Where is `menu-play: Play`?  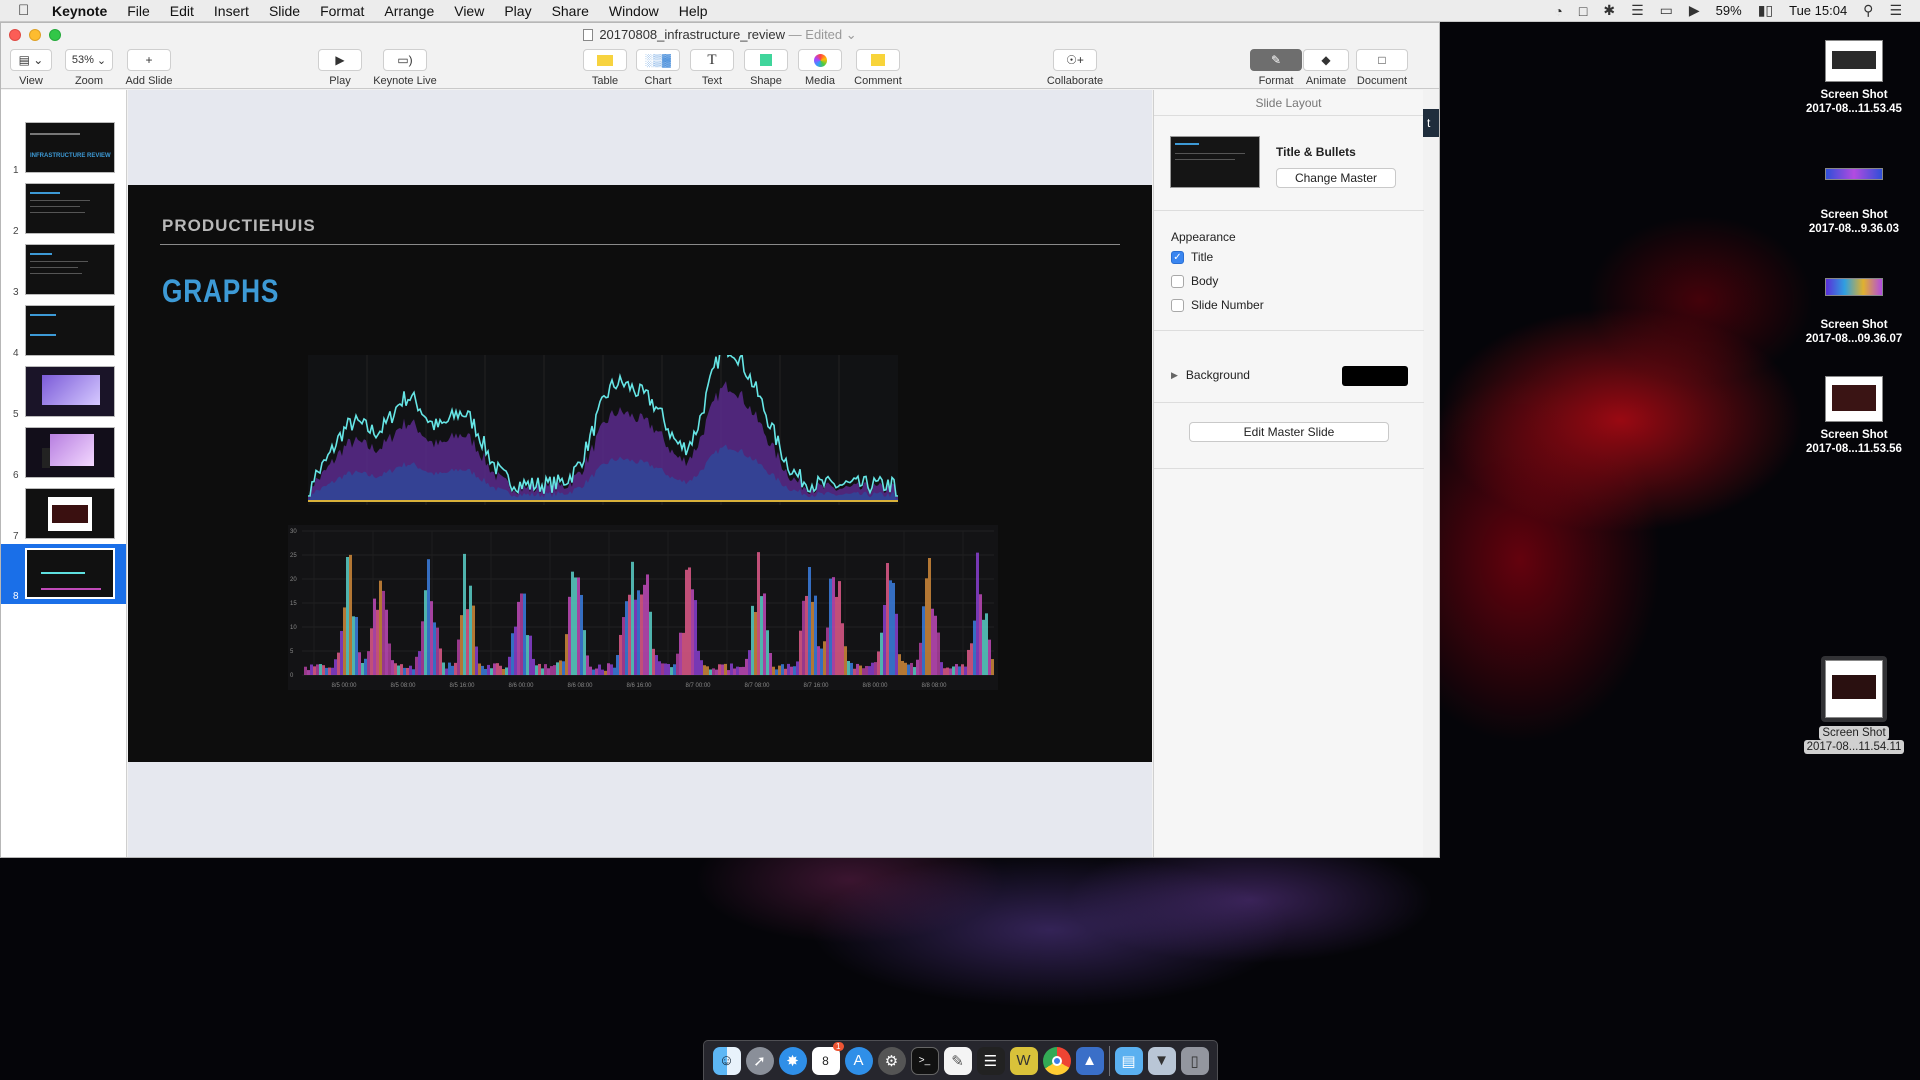 menu-play: Play is located at coordinates (517, 11).